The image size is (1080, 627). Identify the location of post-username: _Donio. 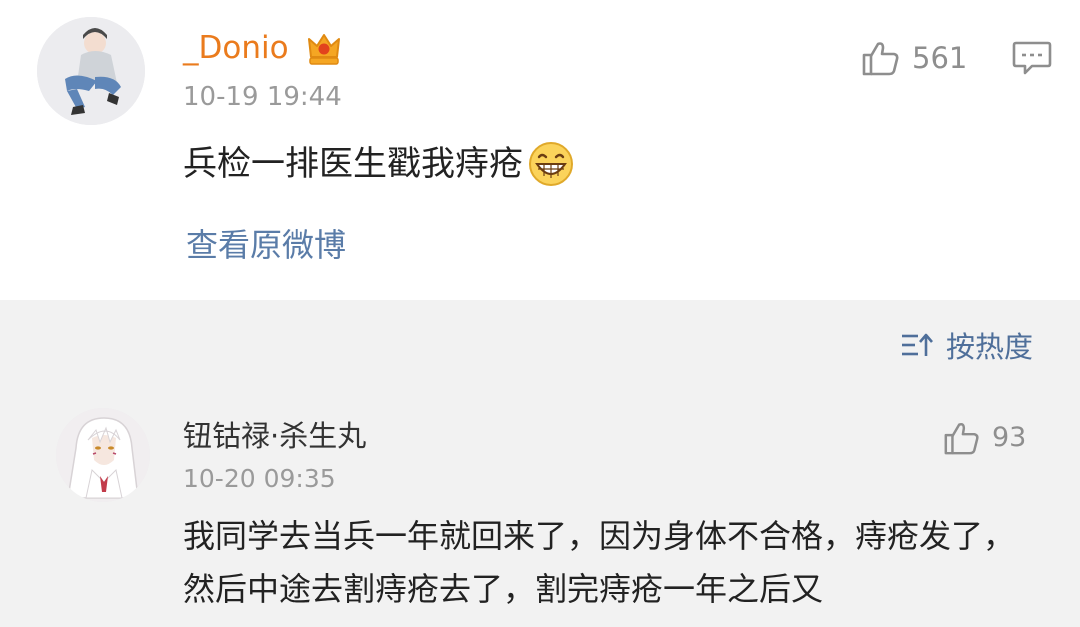
(236, 48).